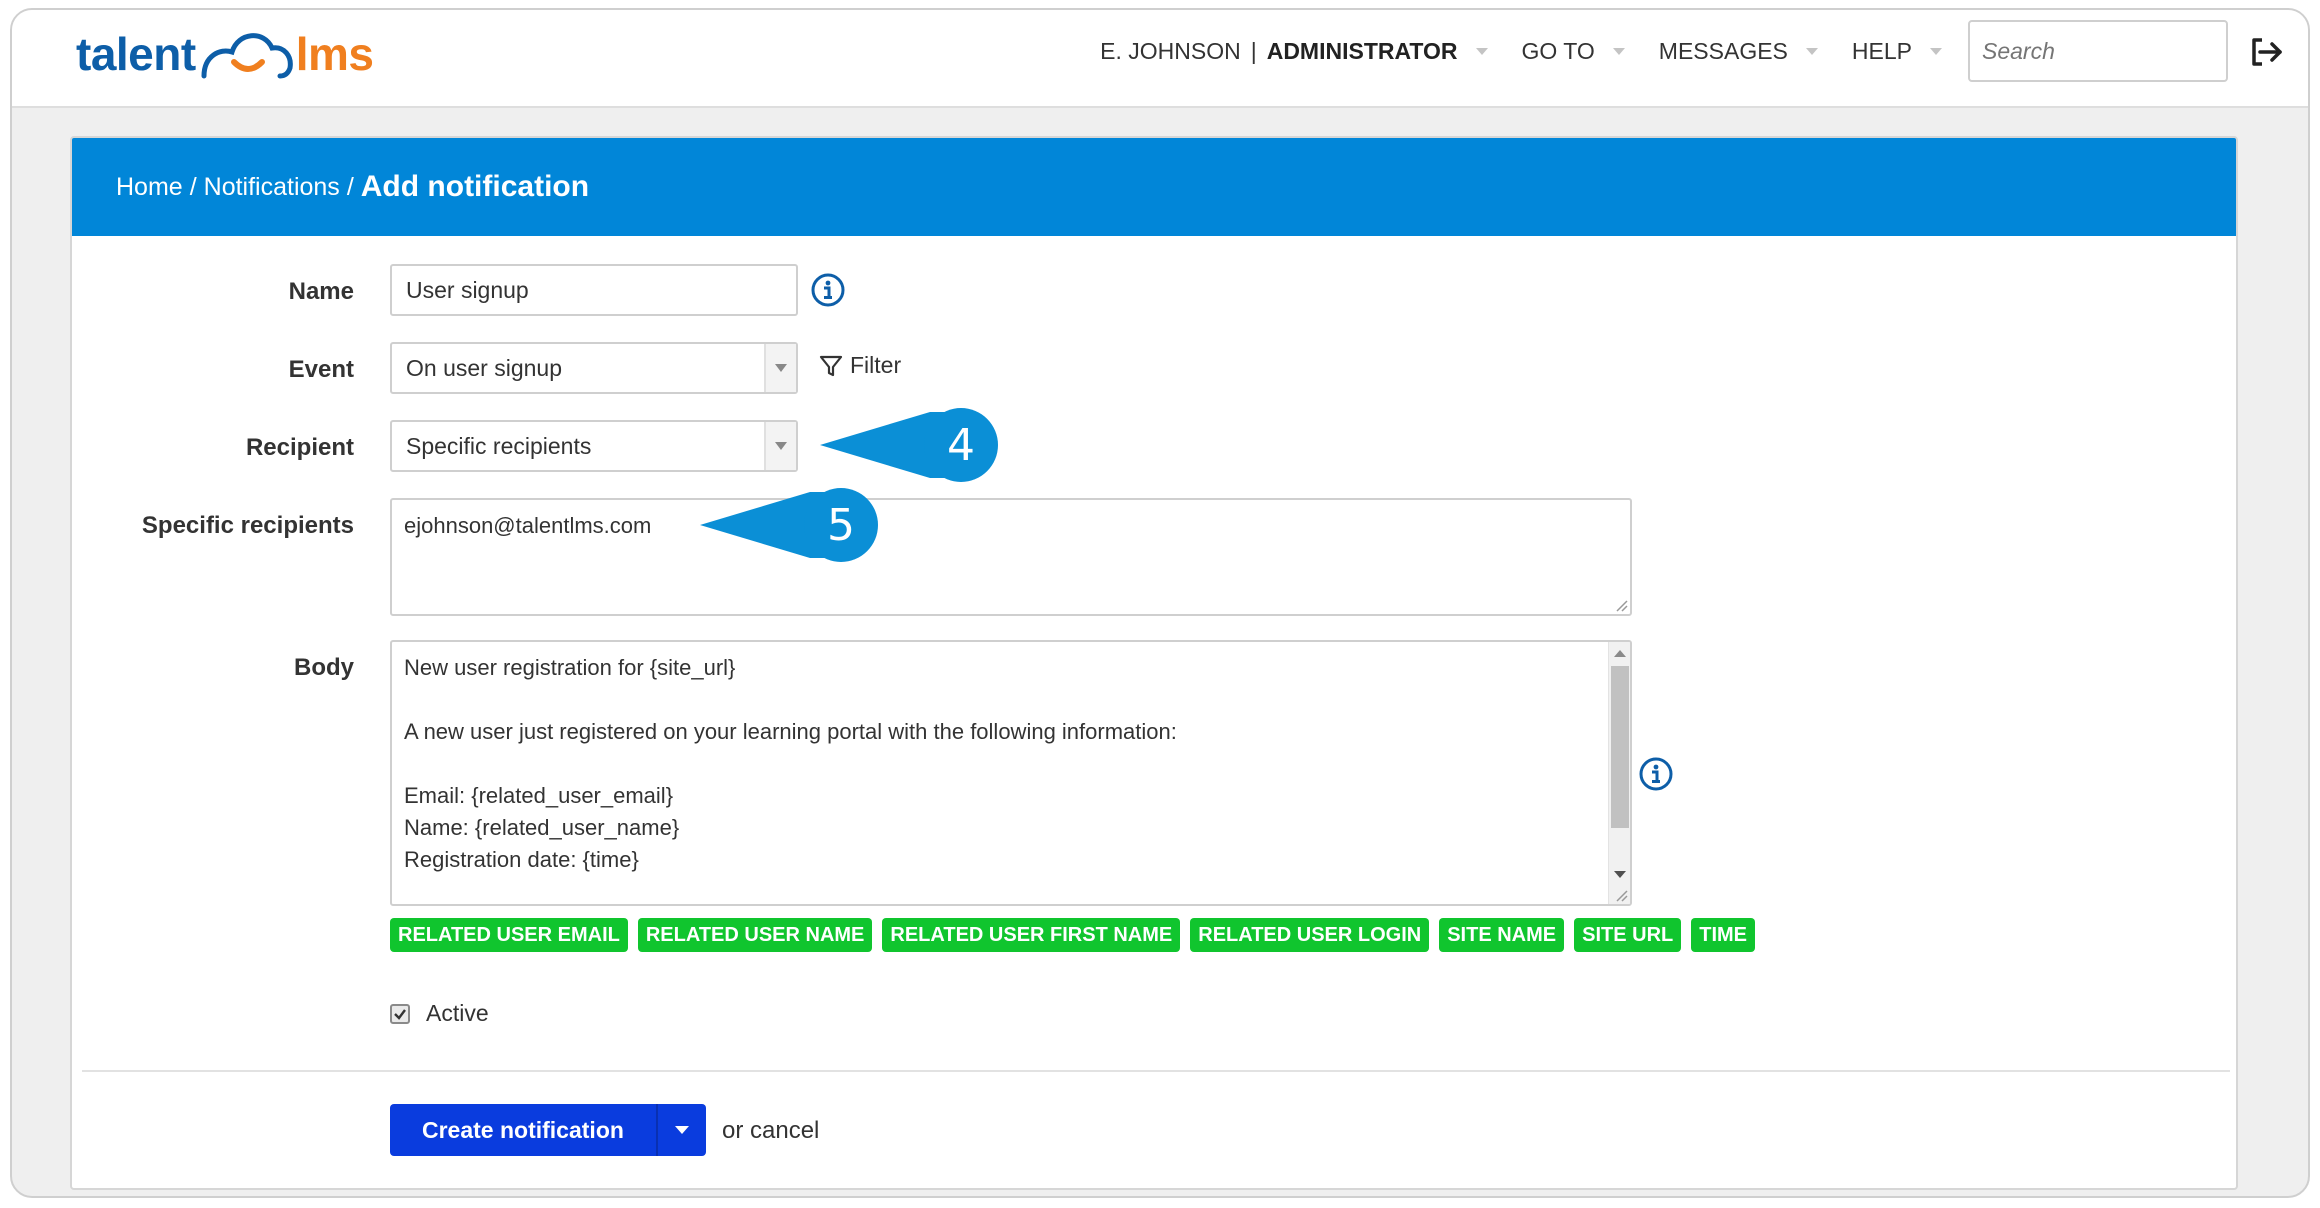 The image size is (2320, 1208). Describe the element at coordinates (1362, 50) in the screenshot. I see `user-role: ADMINISTRATOR` at that location.